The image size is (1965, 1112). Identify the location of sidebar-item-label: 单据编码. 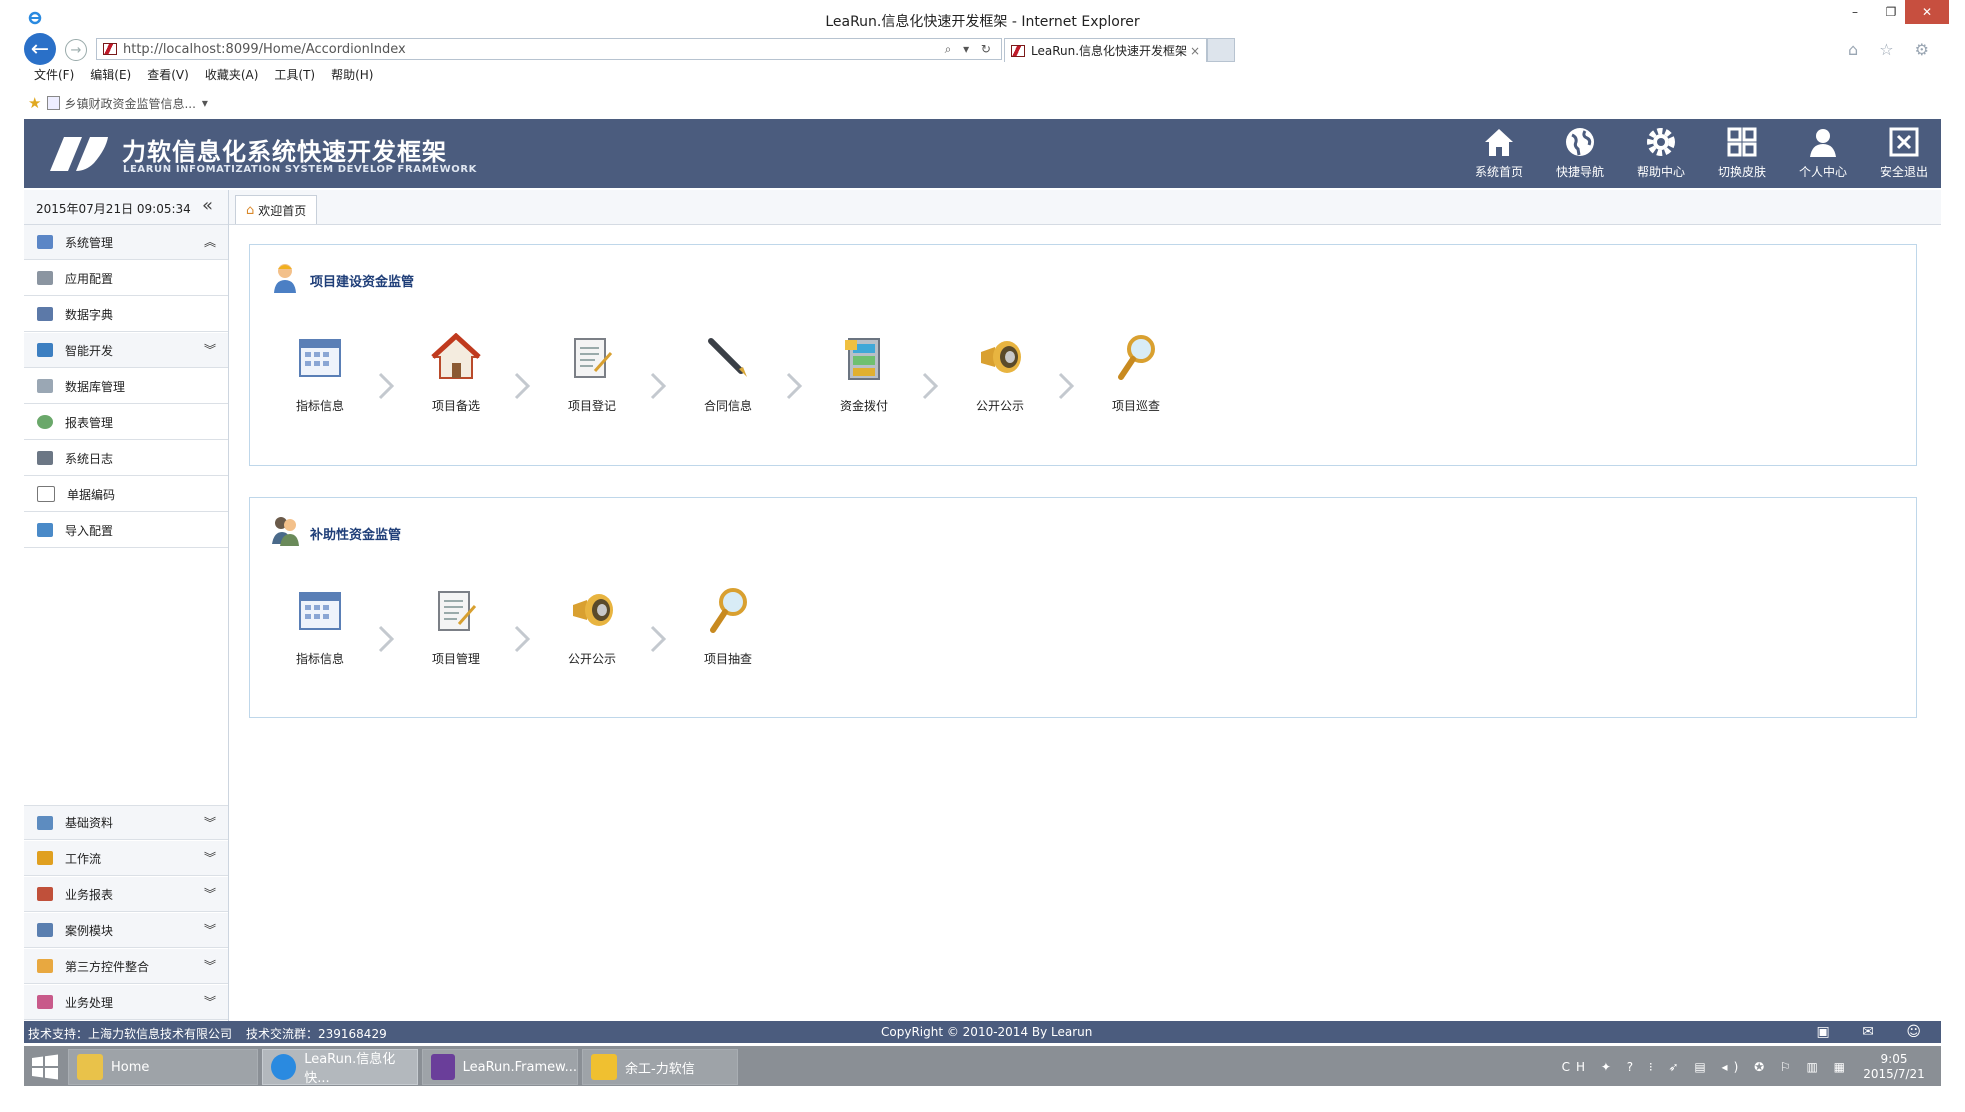
(91, 494).